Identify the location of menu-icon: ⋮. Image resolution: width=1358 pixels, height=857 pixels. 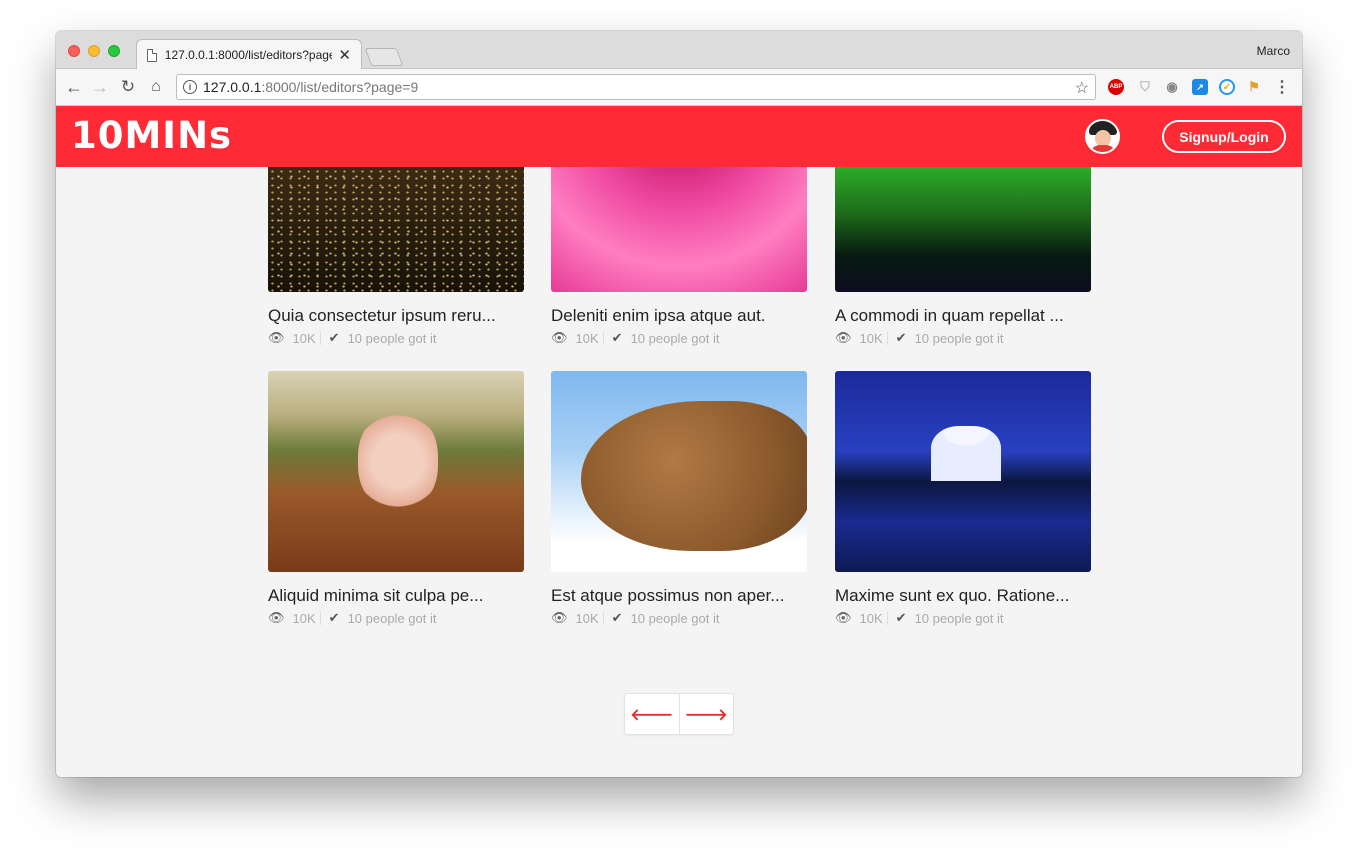
(1282, 87).